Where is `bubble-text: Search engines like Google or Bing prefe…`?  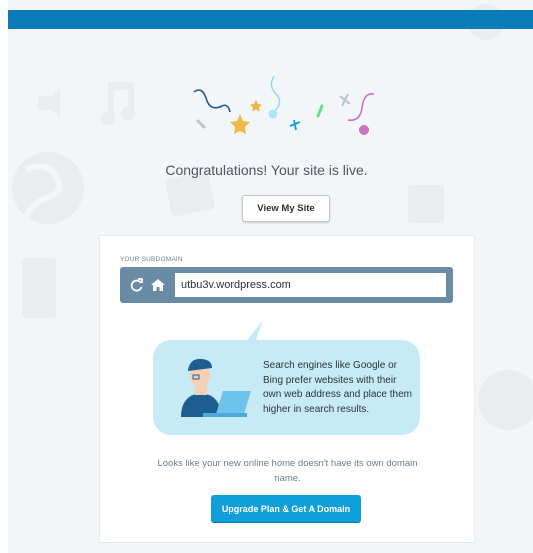
bubble-text: Search engines like Google or Bing prefe… is located at coordinates (337, 387).